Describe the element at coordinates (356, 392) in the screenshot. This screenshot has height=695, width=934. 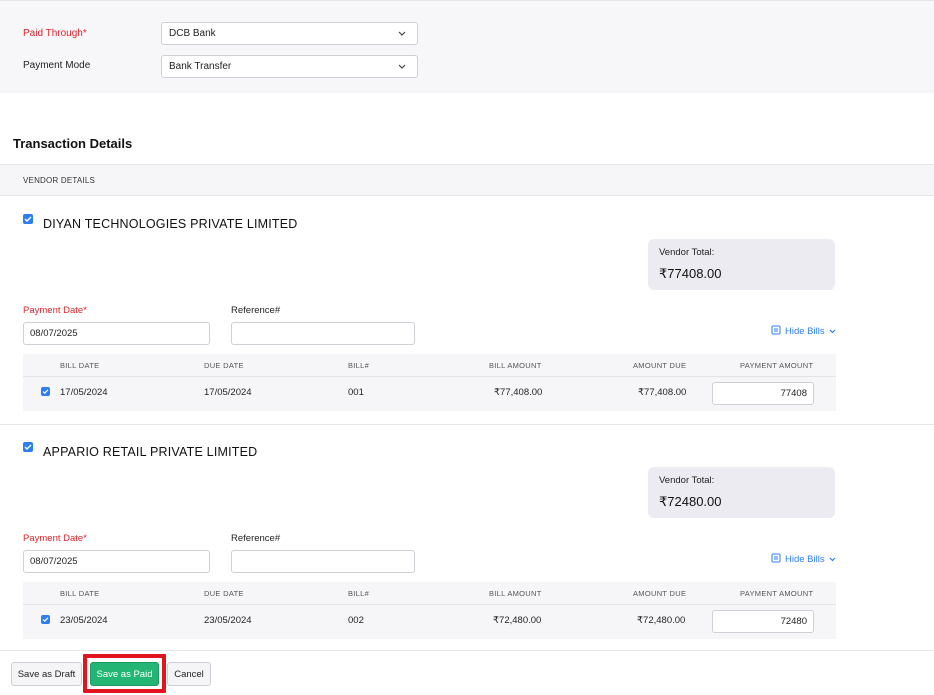
I see `bill-number: 001` at that location.